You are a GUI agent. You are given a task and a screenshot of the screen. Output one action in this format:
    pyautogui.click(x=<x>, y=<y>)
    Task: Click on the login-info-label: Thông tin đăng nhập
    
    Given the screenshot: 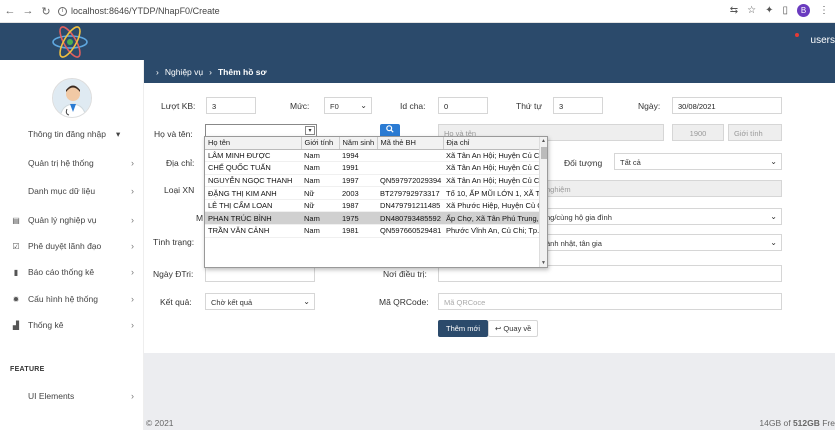 What is the action you would take?
    pyautogui.click(x=67, y=134)
    